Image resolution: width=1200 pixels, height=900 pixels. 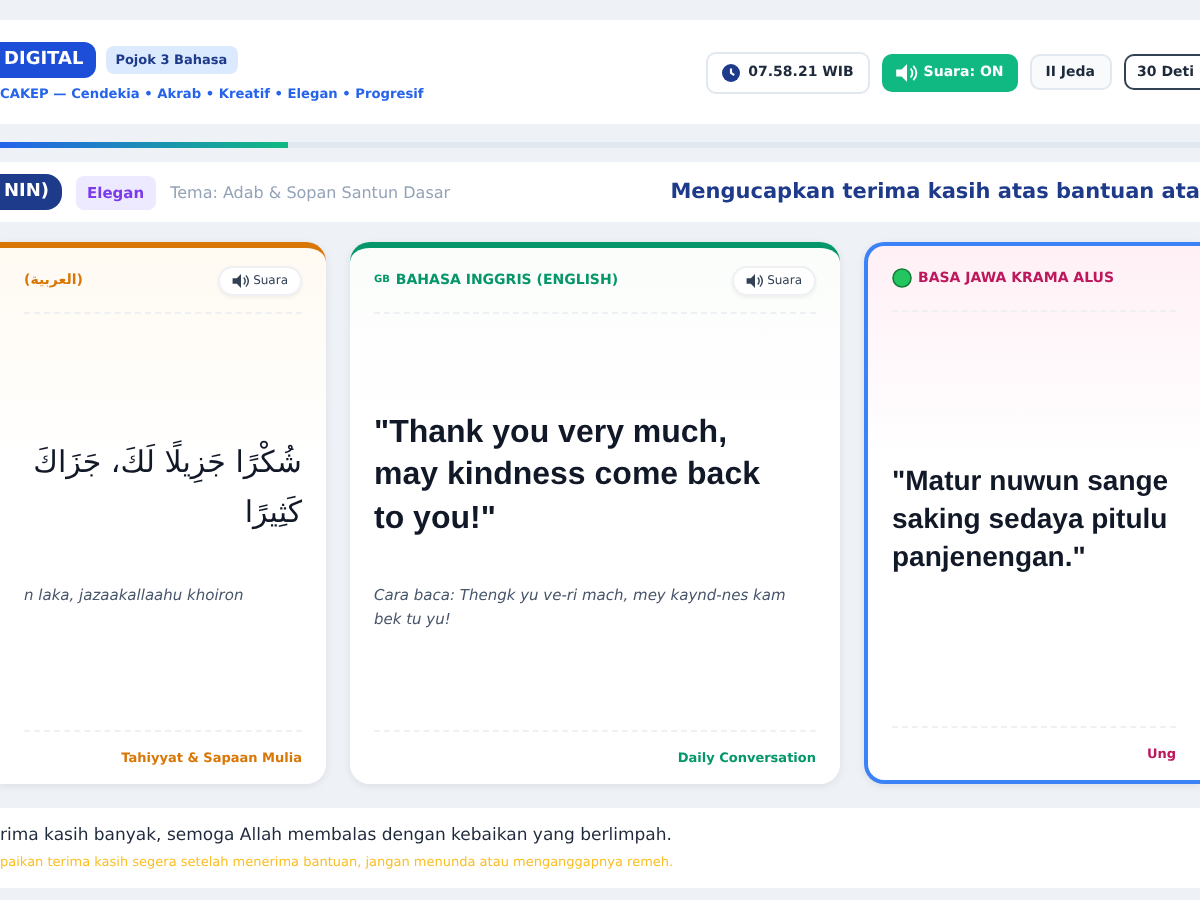 I want to click on brand-badge: DIGITAL, so click(x=48, y=60).